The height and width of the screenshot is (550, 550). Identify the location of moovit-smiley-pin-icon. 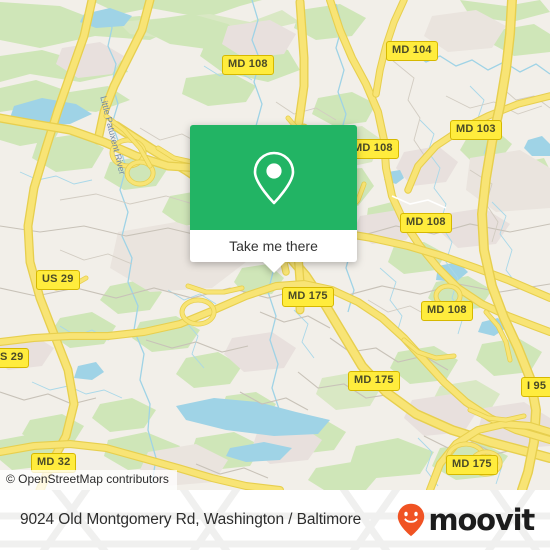
(411, 520).